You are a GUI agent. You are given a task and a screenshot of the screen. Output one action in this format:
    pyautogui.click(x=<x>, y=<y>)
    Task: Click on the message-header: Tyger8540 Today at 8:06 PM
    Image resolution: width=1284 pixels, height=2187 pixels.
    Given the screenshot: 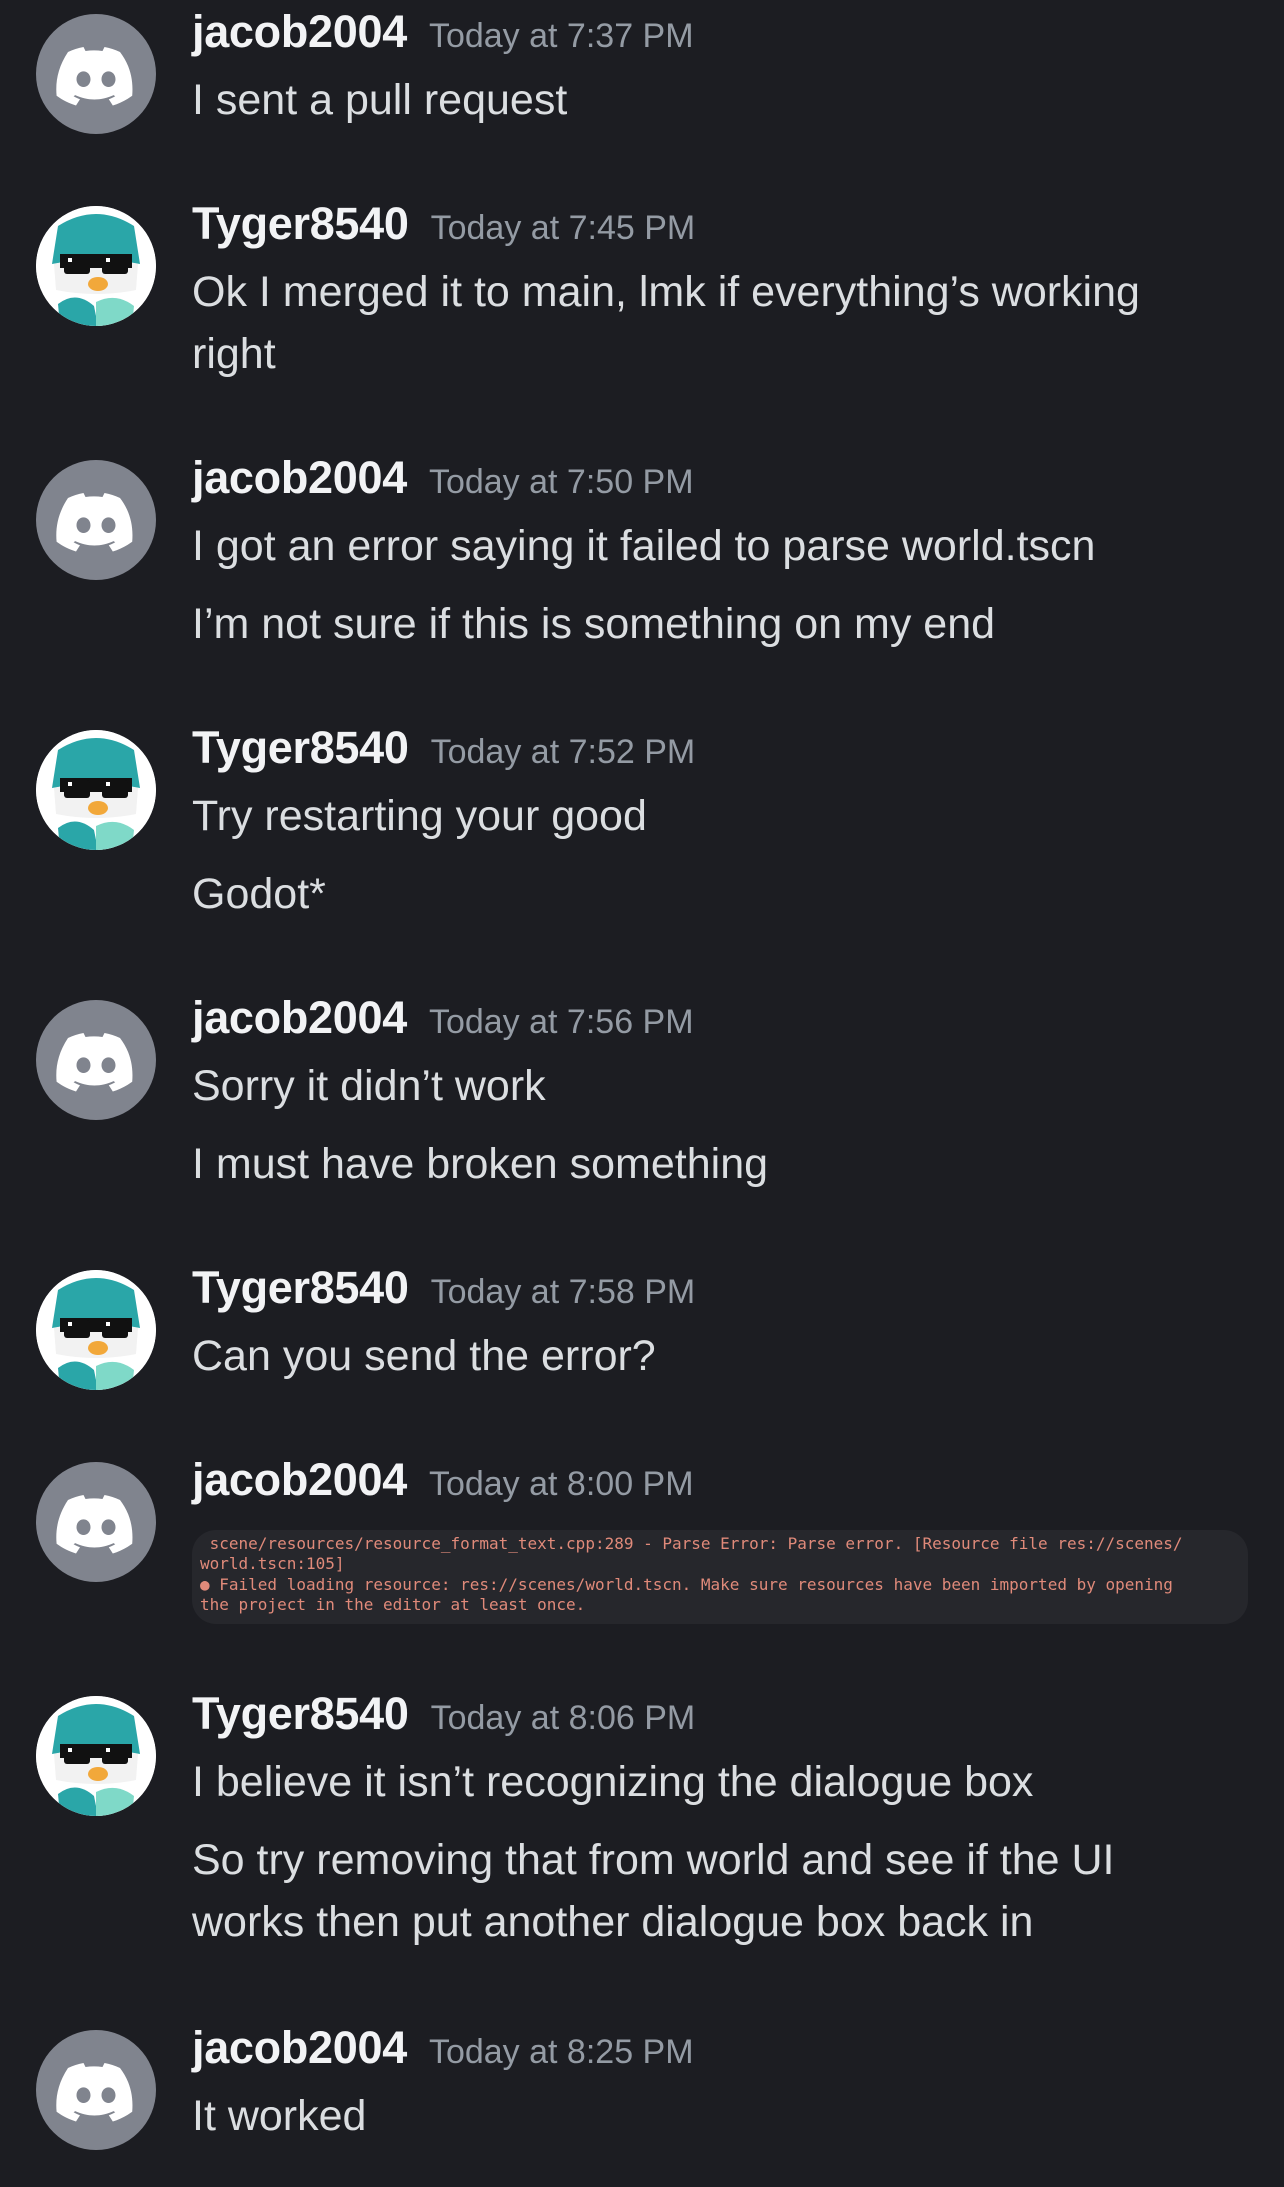 What is the action you would take?
    pyautogui.click(x=443, y=1714)
    